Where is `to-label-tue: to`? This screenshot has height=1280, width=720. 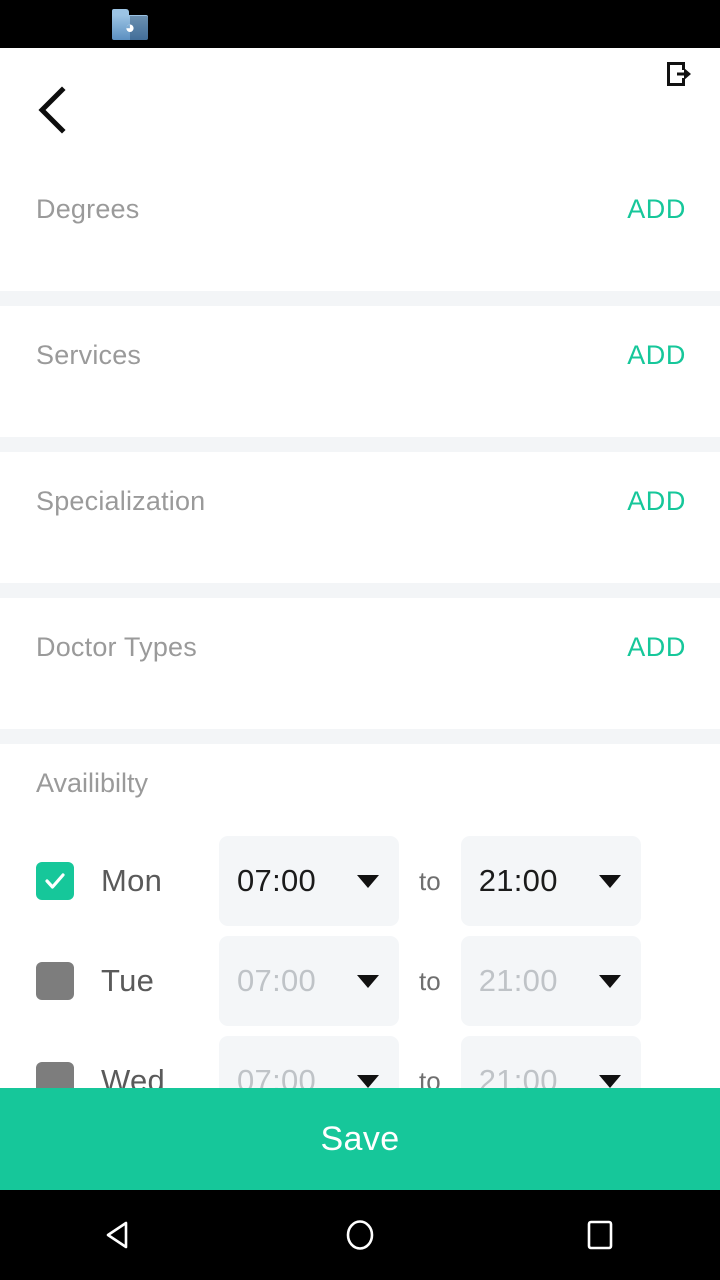
to-label-tue: to is located at coordinates (430, 980).